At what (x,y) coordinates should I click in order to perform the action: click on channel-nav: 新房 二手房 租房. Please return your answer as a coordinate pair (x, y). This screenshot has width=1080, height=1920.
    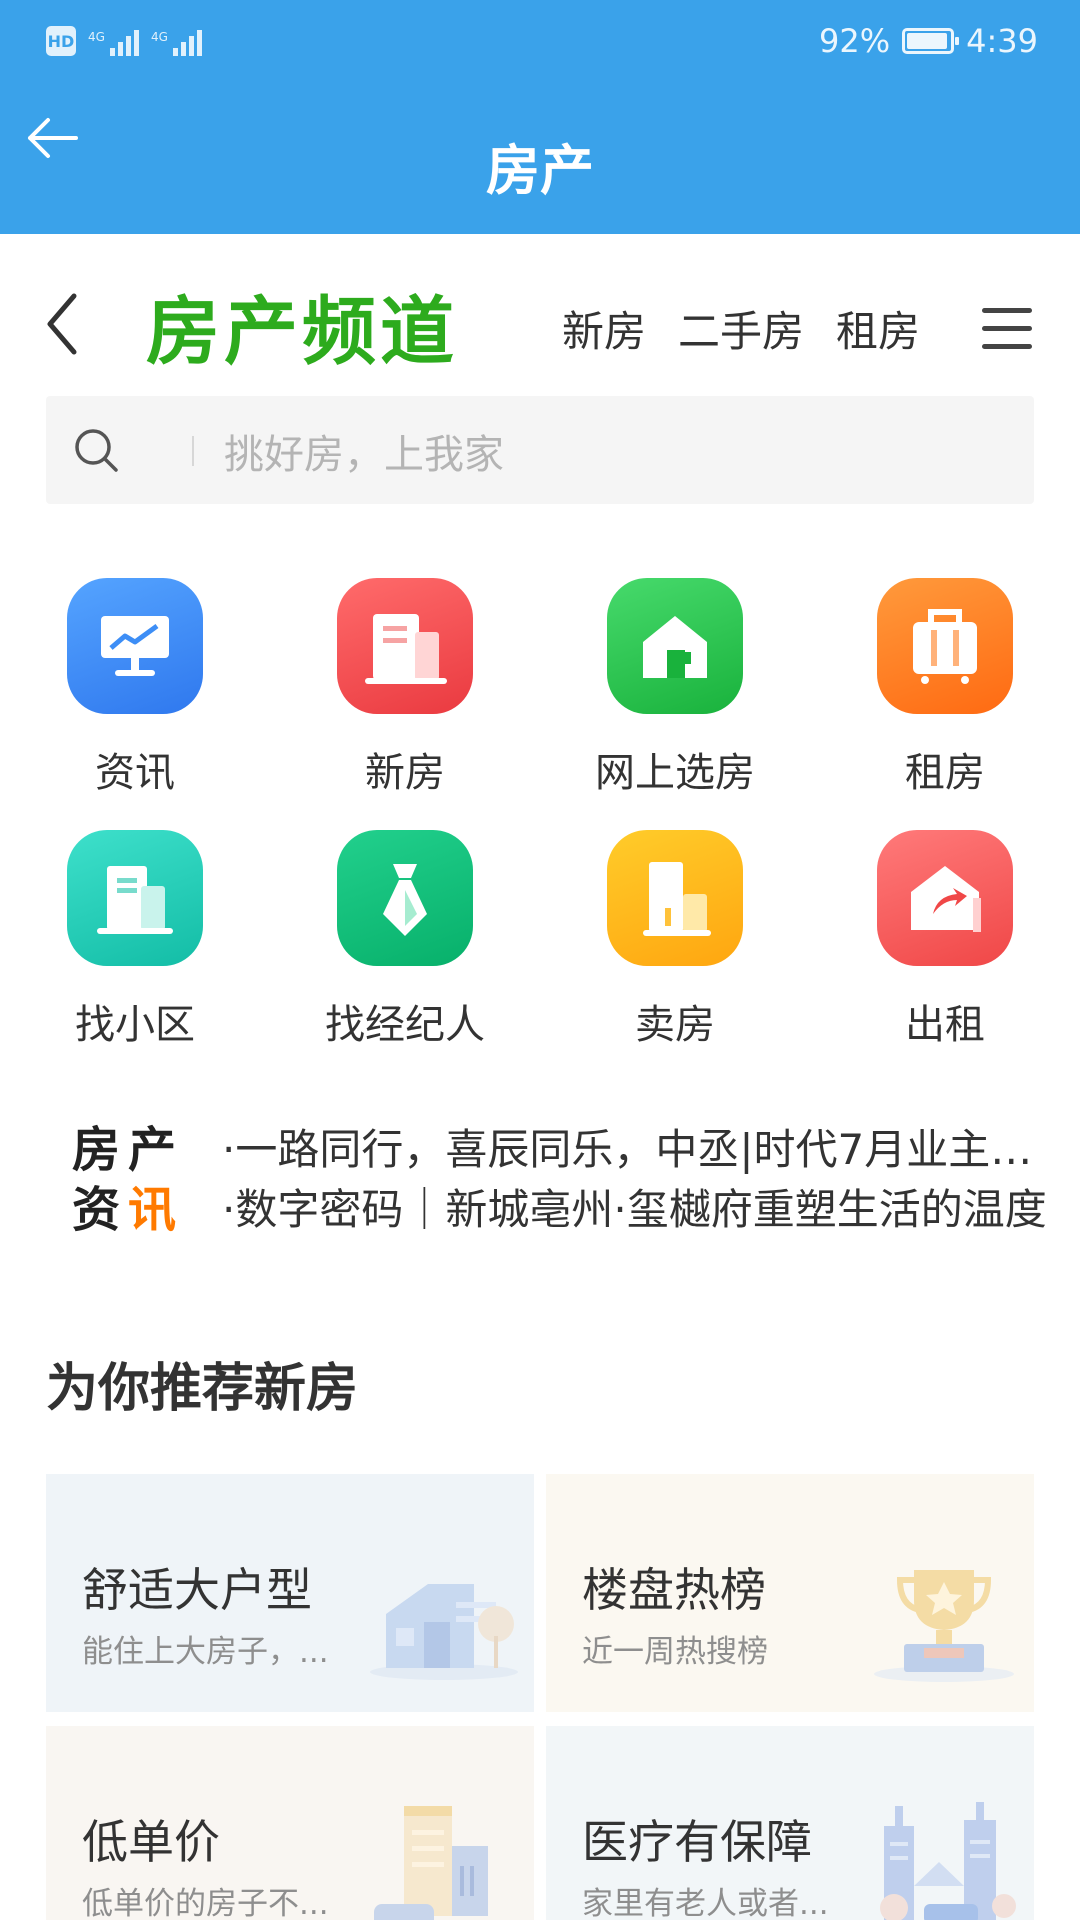
    Looking at the image, I should click on (741, 328).